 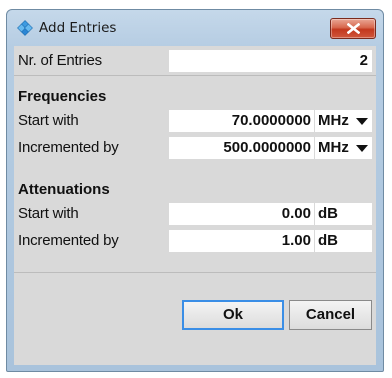 I want to click on attenuation-start-unit: dB, so click(x=328, y=213).